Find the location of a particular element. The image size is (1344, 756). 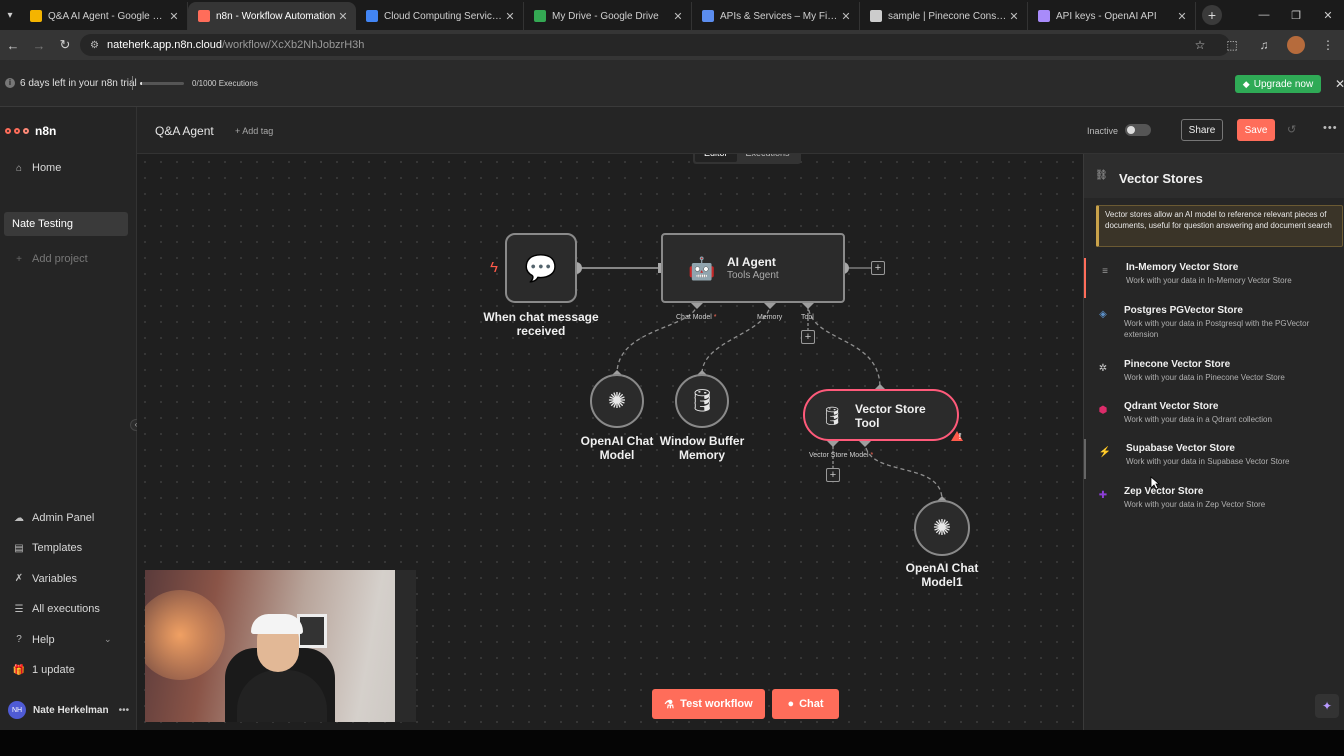

vector-store-name: In-Memory Vector Store is located at coordinates (1182, 267).